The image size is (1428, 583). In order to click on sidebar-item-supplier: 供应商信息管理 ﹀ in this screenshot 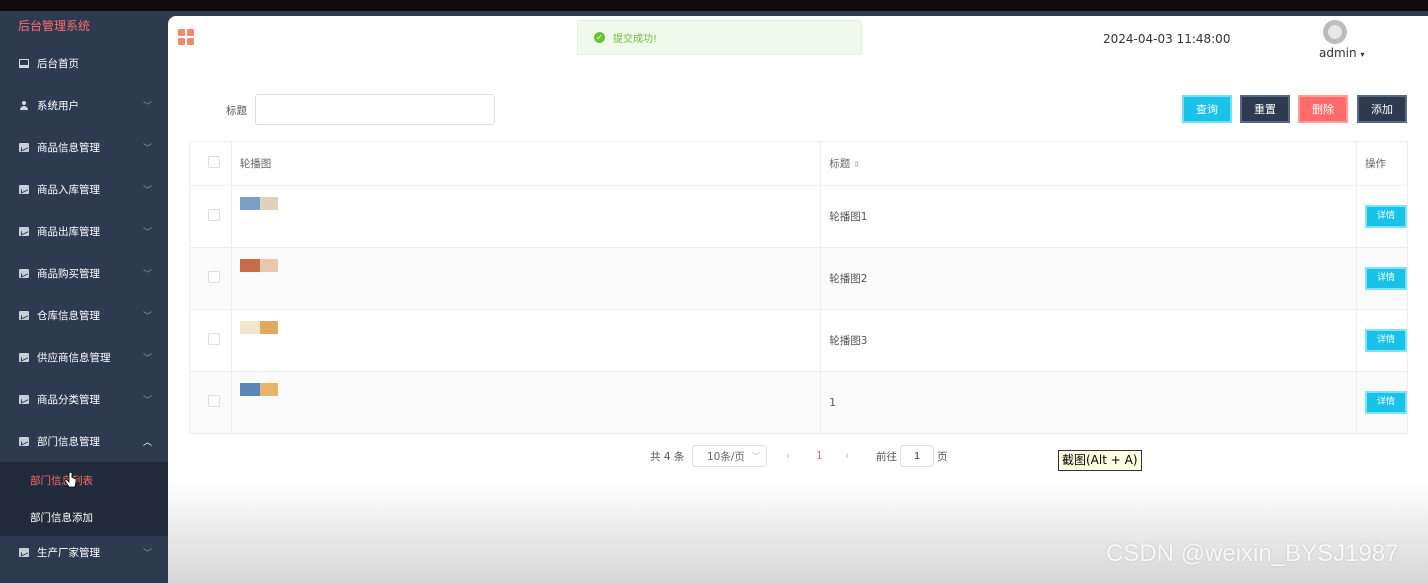, I will do `click(84, 357)`.